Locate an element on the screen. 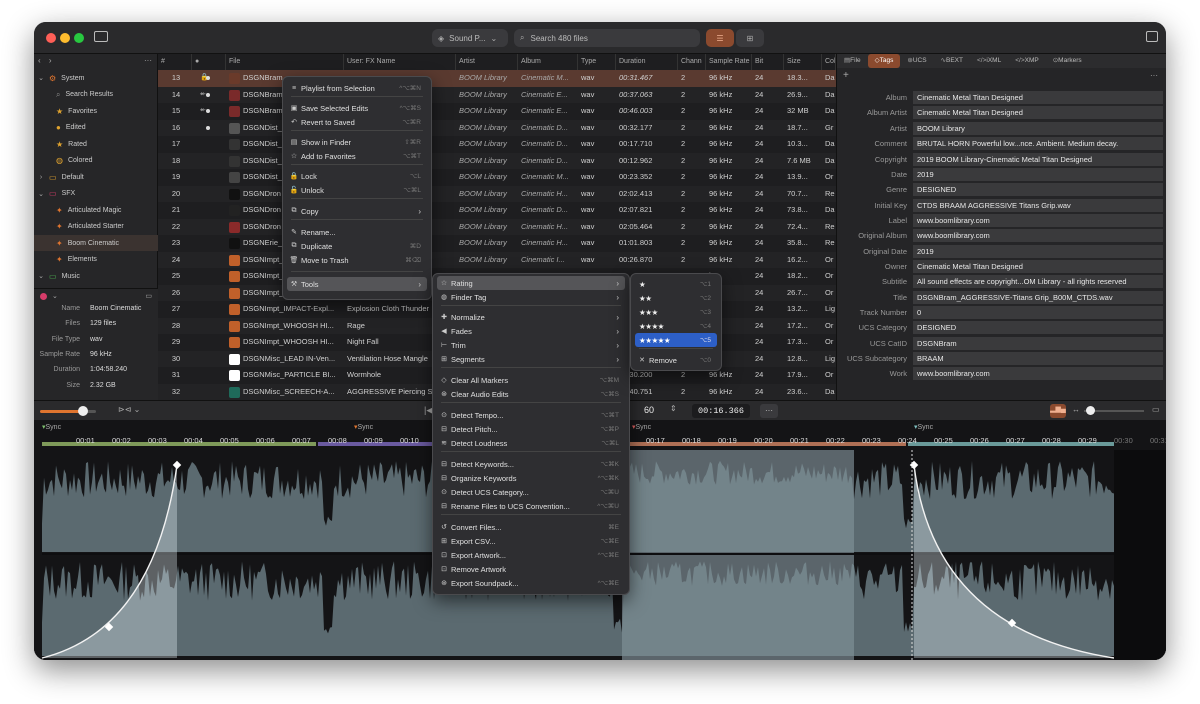  transport-more-button: ··· is located at coordinates (769, 411).